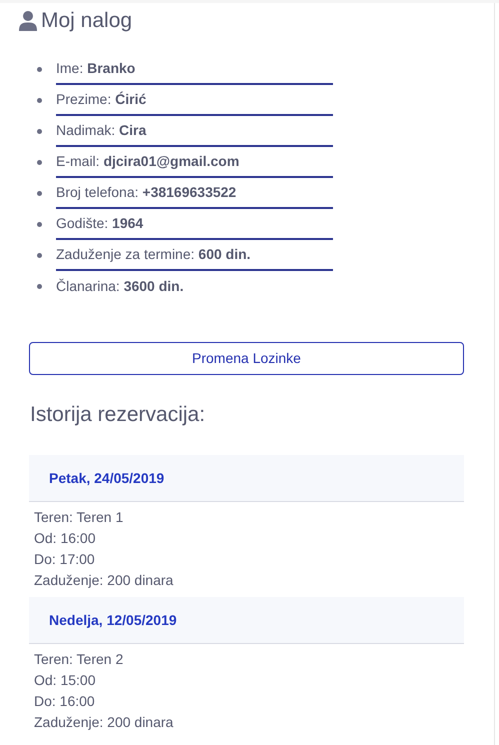 The width and height of the screenshot is (499, 745). What do you see at coordinates (86, 20) in the screenshot?
I see `page-title: Moj nalog` at bounding box center [86, 20].